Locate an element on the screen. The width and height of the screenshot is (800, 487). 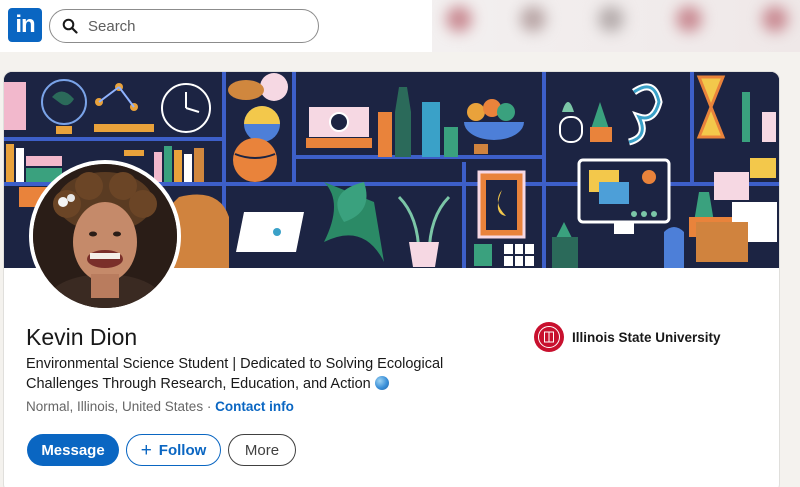
university-seal-icon is located at coordinates (549, 337).